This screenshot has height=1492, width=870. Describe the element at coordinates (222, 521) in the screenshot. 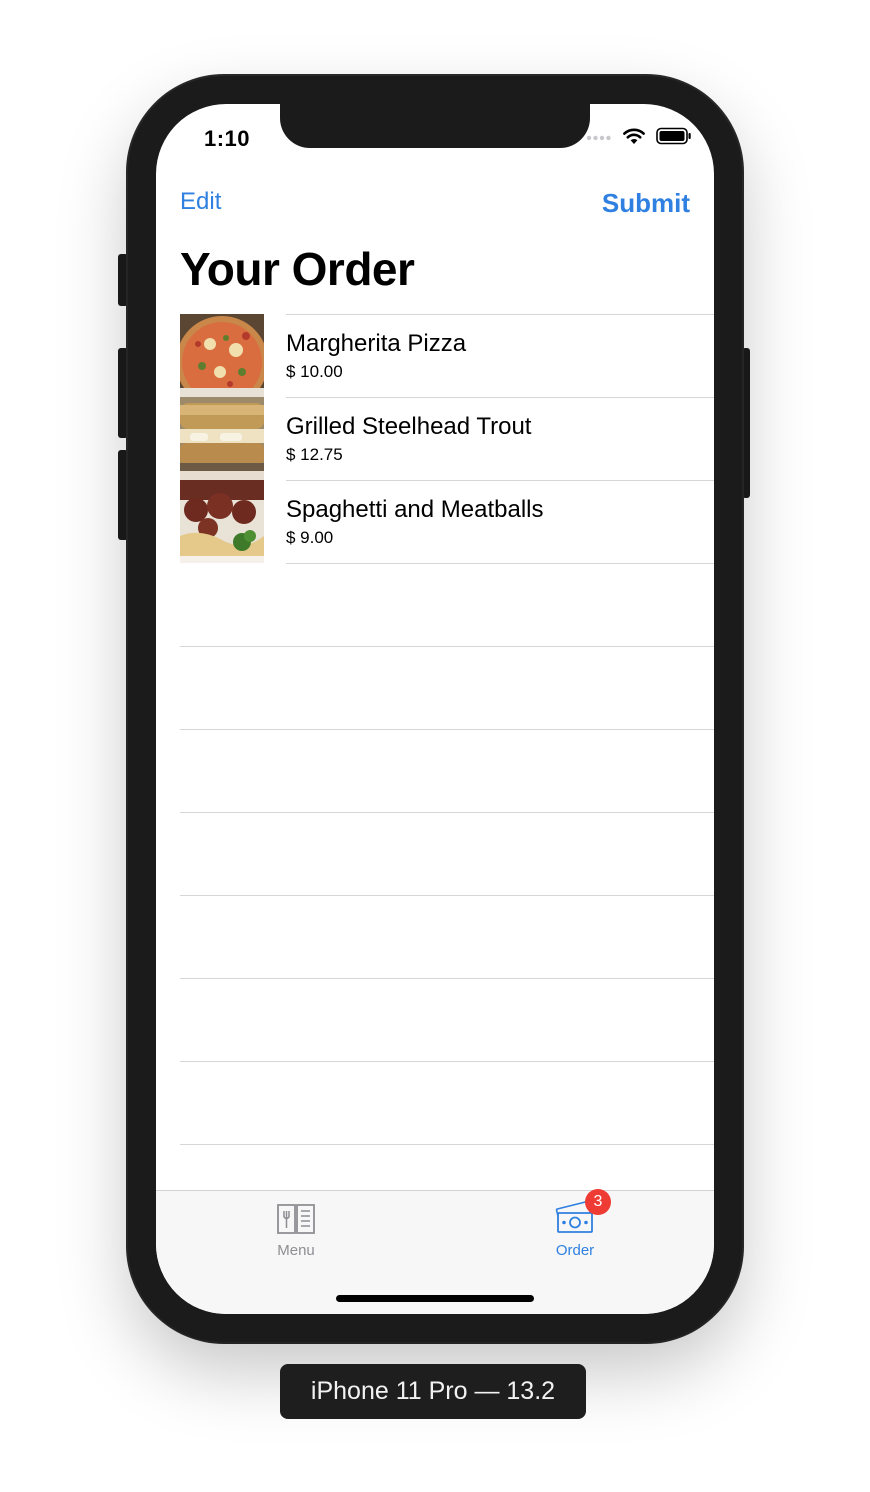

I see `spaghetti-image` at that location.